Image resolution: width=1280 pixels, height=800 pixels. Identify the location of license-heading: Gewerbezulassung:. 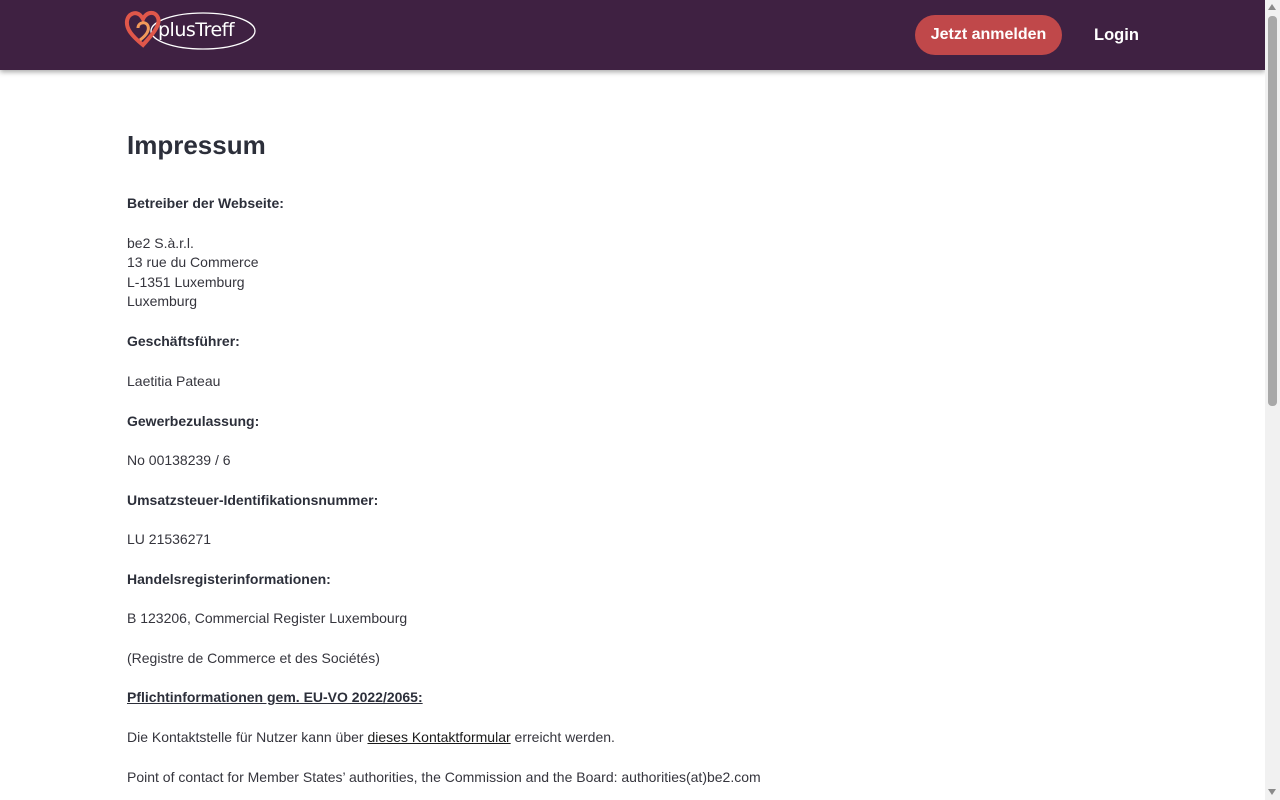
(193, 421).